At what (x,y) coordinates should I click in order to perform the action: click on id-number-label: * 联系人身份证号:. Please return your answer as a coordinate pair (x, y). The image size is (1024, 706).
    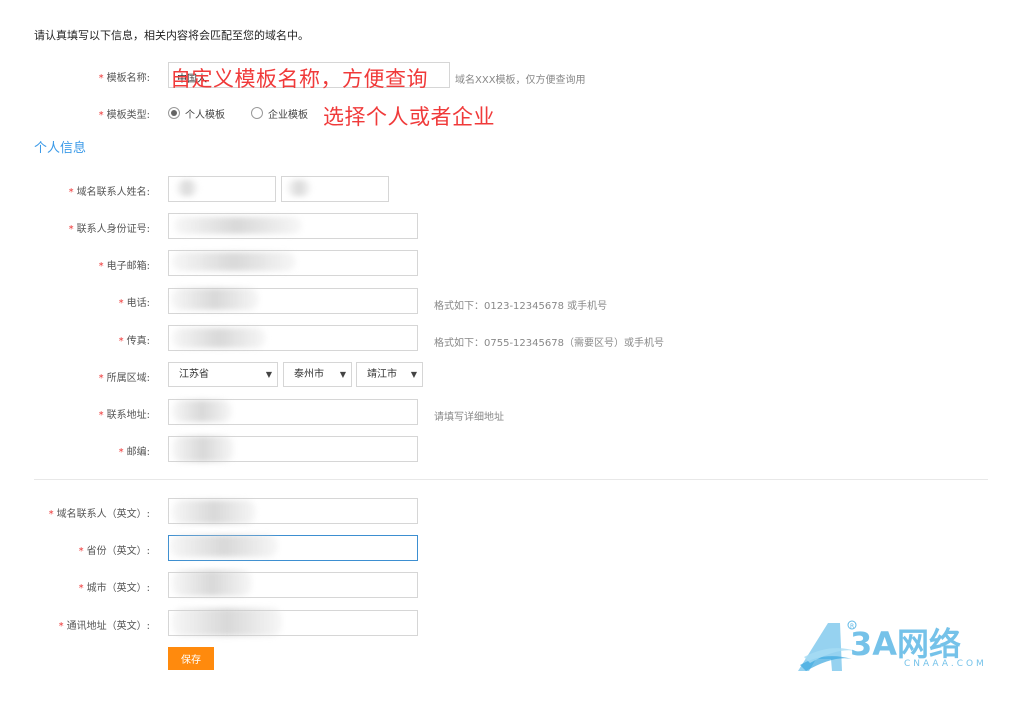
    Looking at the image, I should click on (109, 229).